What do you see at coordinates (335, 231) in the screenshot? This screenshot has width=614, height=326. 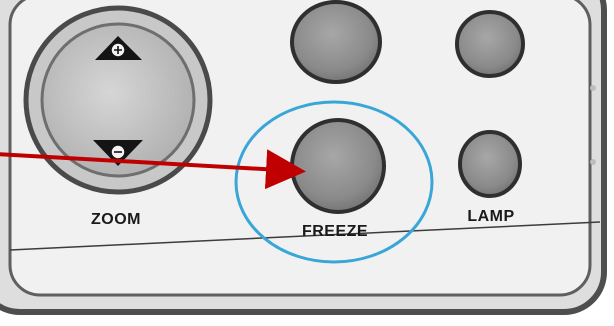 I see `freeze-label: FREEZE` at bounding box center [335, 231].